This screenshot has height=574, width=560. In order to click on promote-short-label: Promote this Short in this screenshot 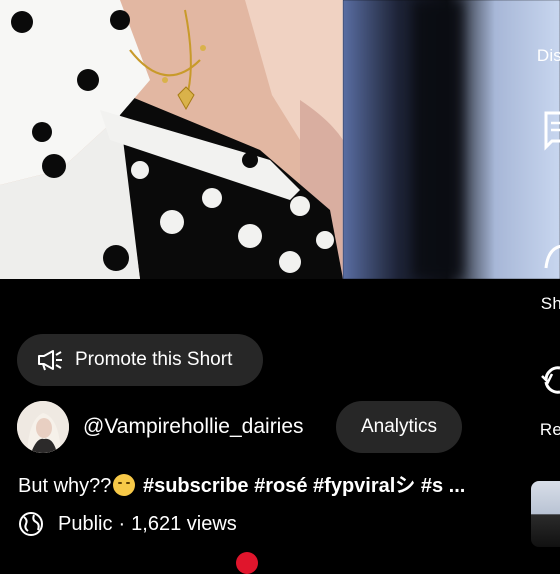, I will do `click(154, 359)`.